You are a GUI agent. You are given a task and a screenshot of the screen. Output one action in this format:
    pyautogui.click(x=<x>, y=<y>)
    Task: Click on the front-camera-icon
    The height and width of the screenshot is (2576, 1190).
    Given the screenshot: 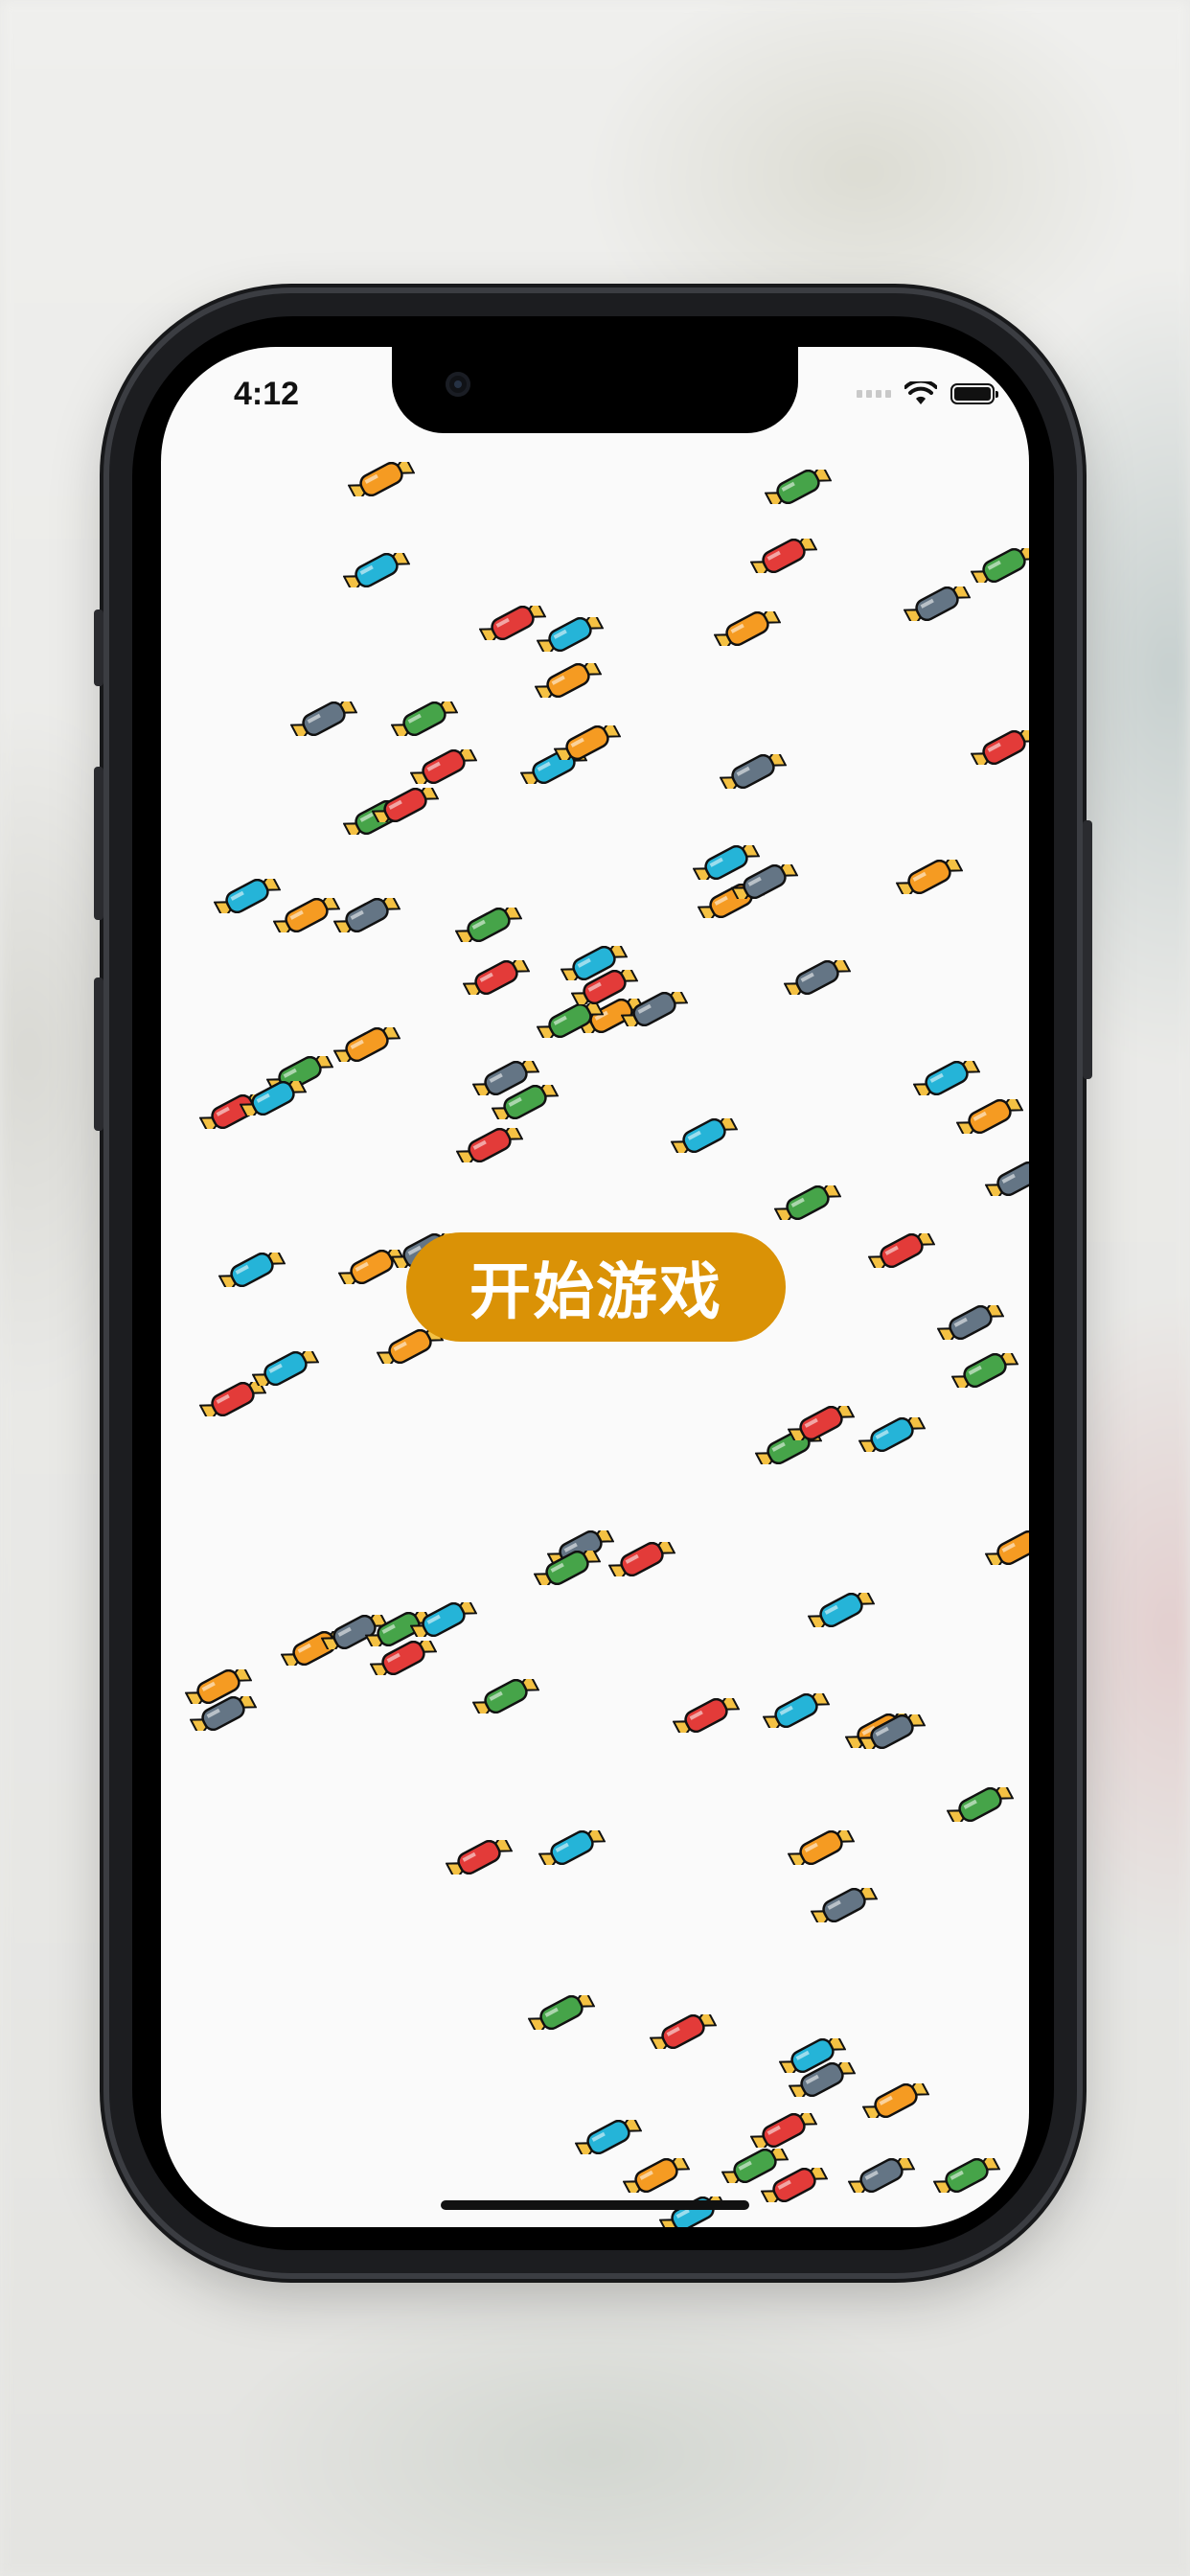 What is the action you would take?
    pyautogui.click(x=458, y=384)
    